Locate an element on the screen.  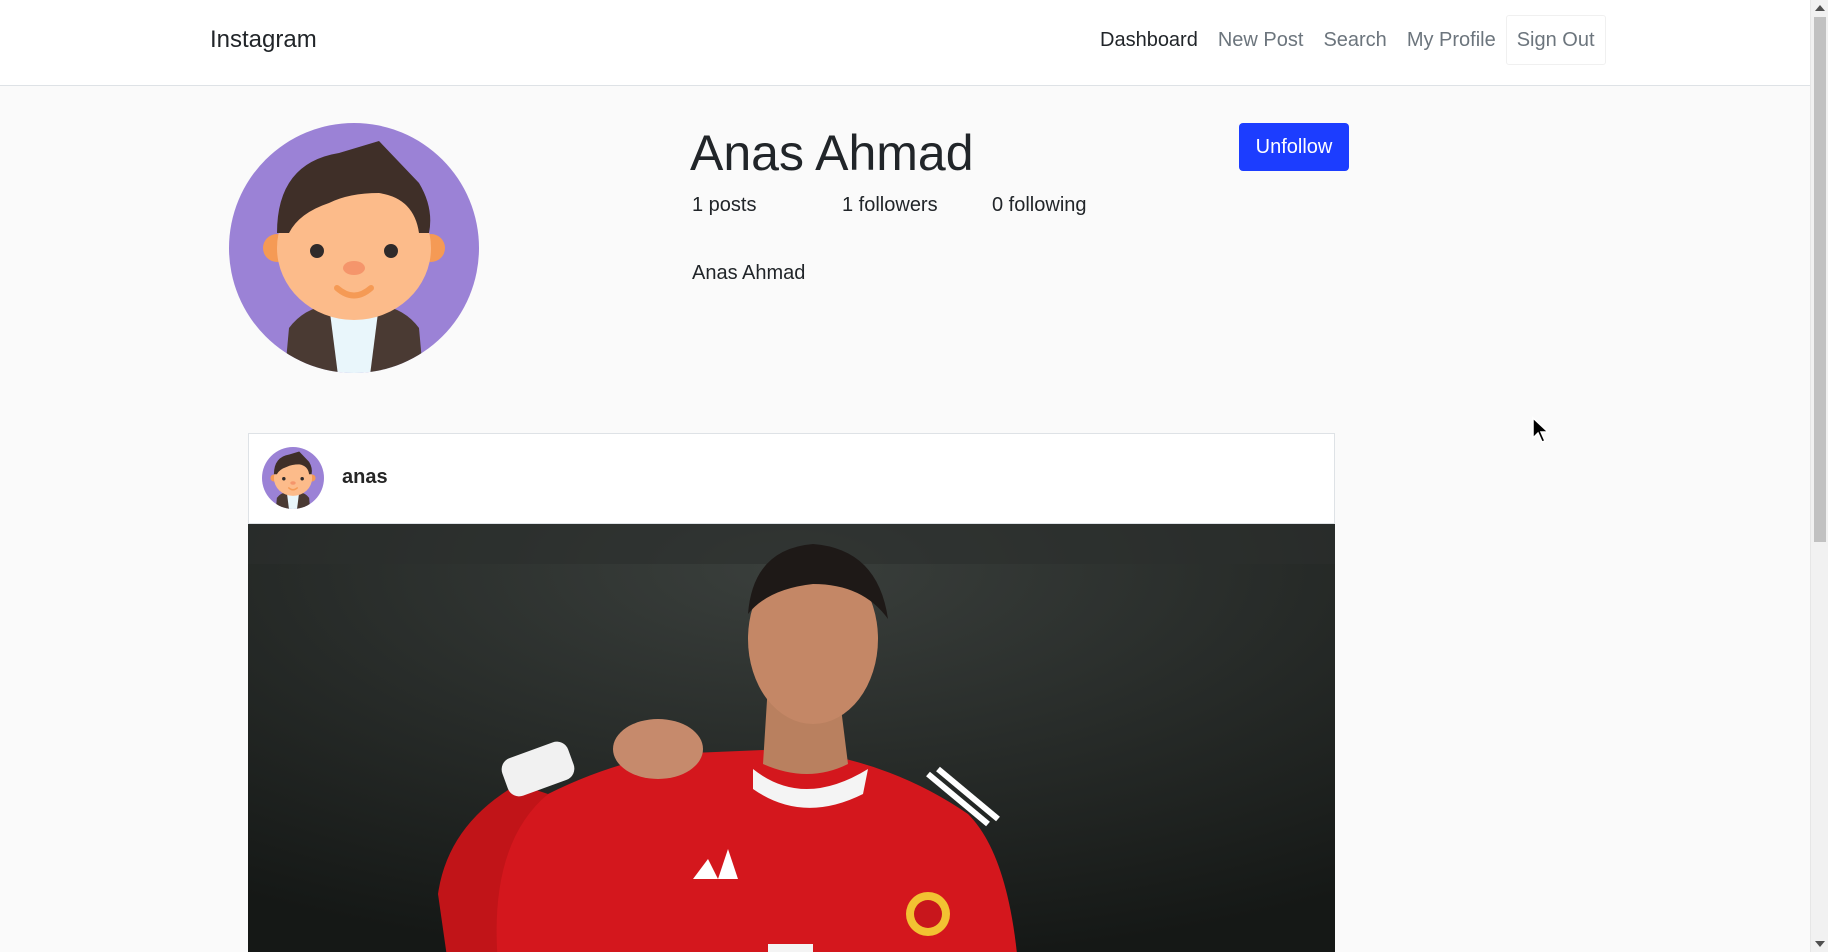
page-scrollbar is located at coordinates (1819, 476).